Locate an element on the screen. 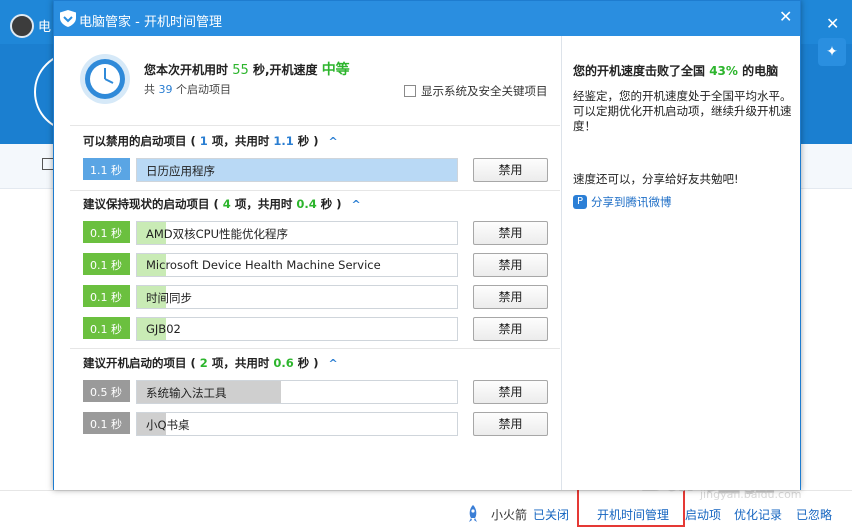 The image size is (852, 531). time-bar: 日历应用程序 is located at coordinates (297, 170).